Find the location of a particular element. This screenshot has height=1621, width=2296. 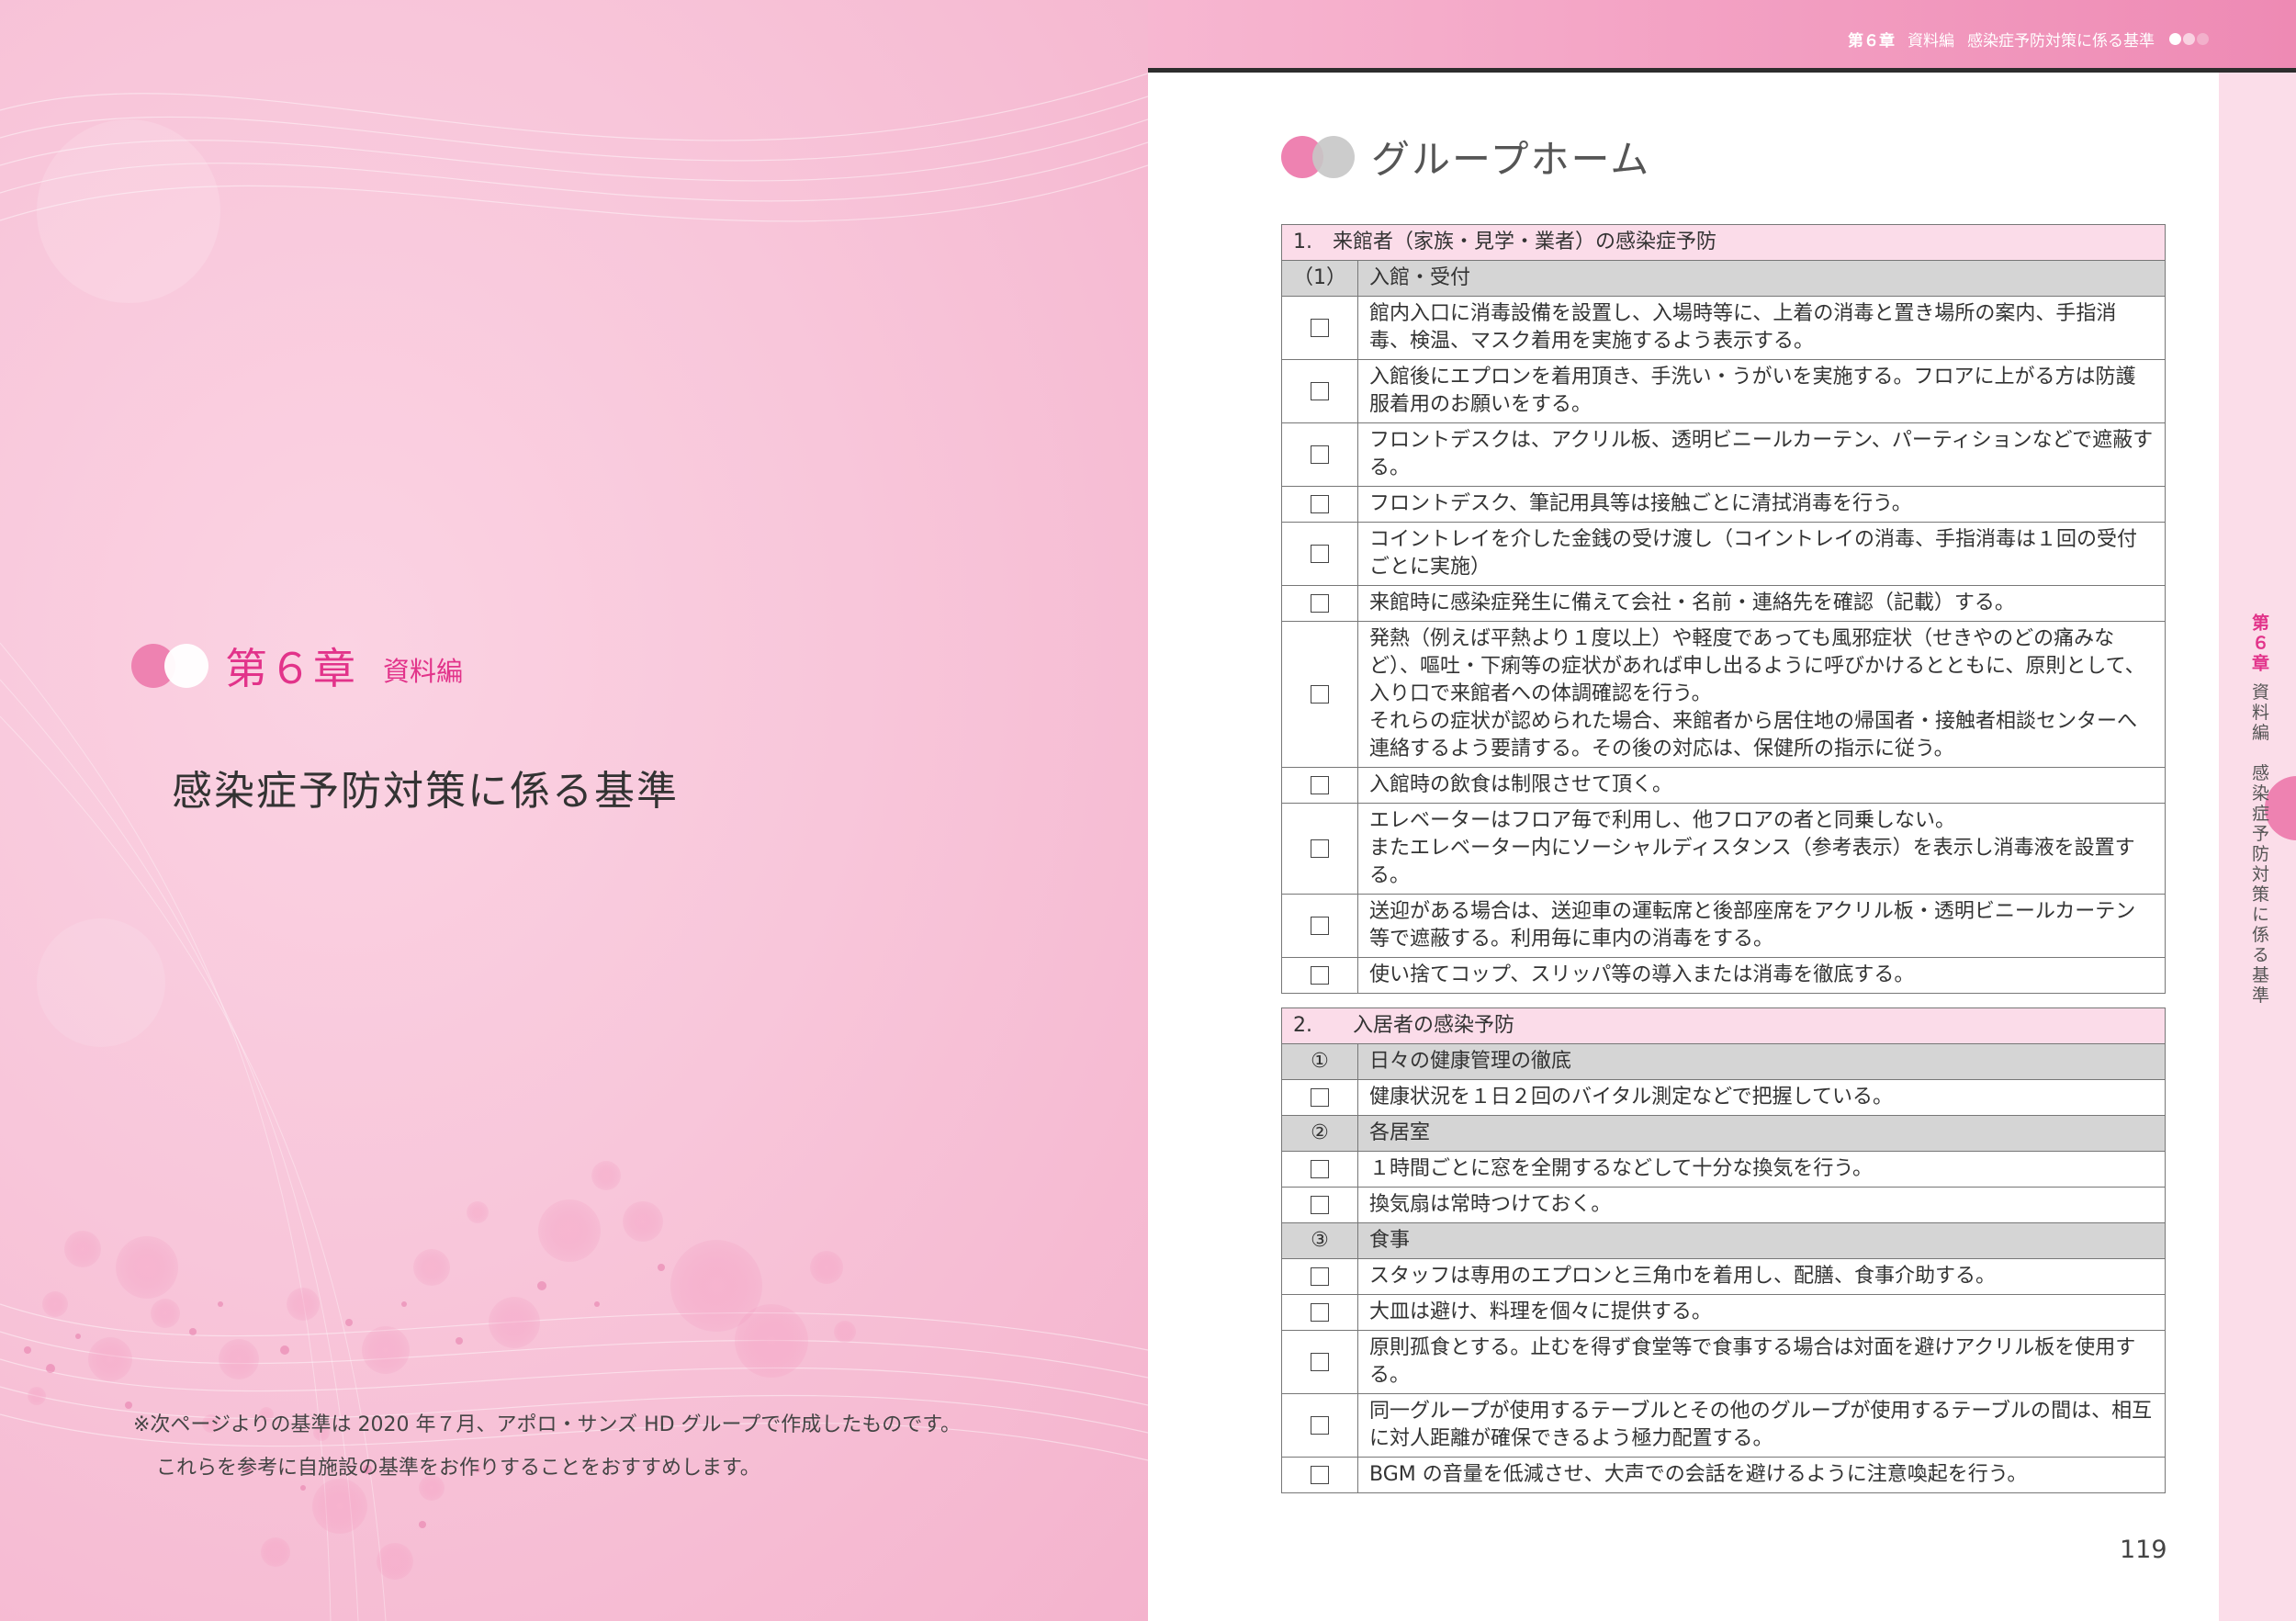

checklist-item: 換気扇は常時つけておく。 is located at coordinates (1723, 1205).